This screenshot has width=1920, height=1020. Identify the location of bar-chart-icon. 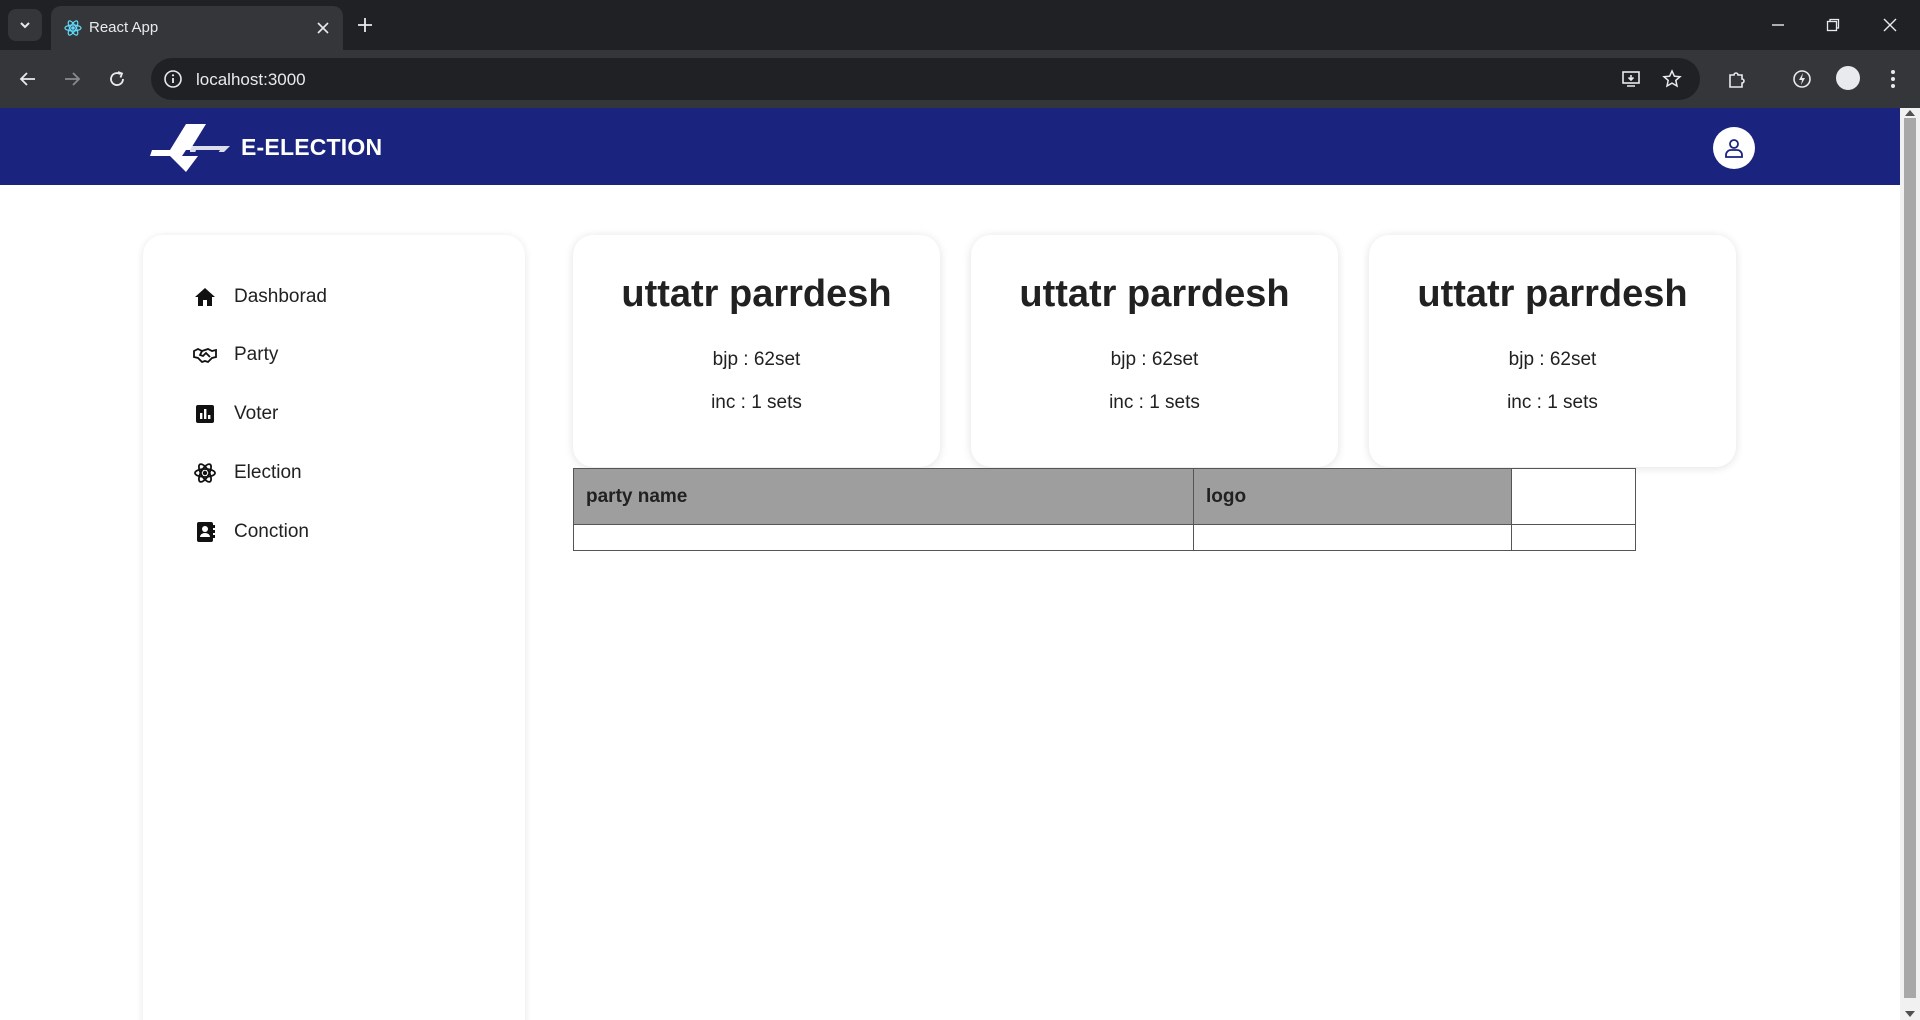
(205, 414).